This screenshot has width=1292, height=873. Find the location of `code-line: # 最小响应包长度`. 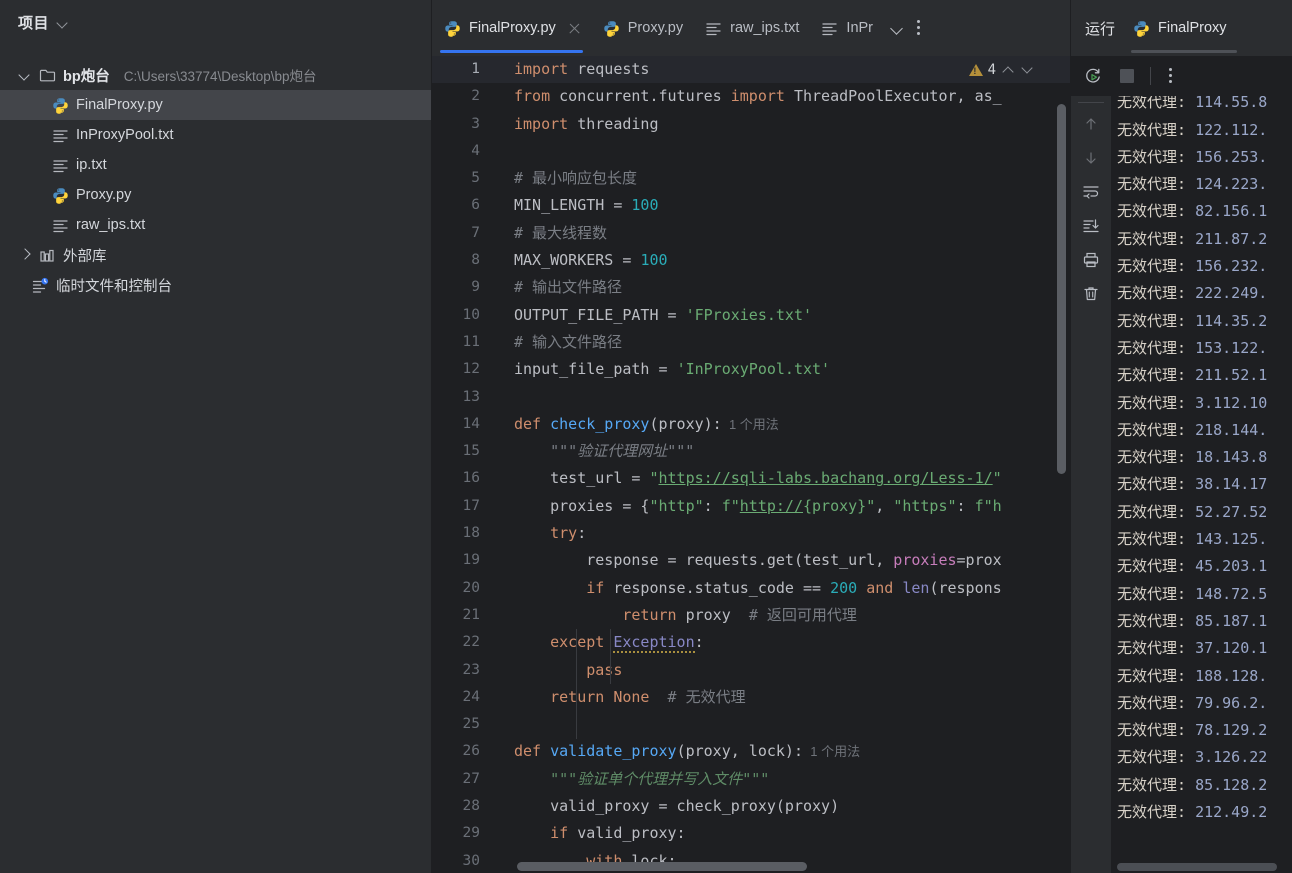

code-line: # 最小响应包长度 is located at coordinates (781, 178).